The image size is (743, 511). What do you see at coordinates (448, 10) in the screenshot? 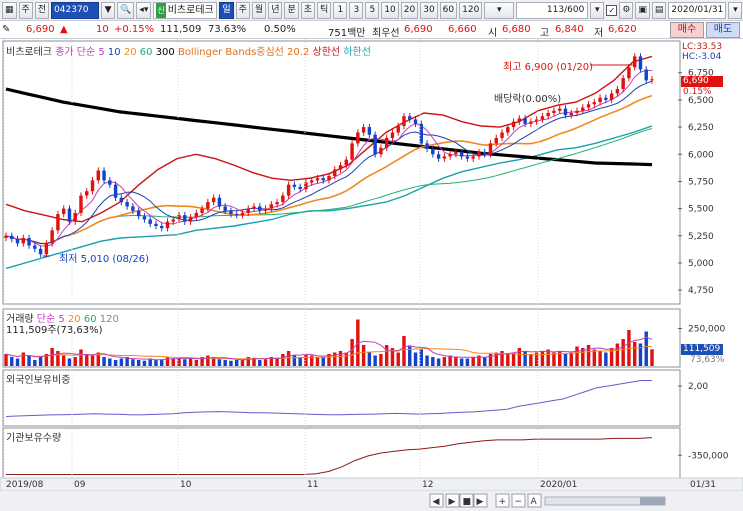
I see `minute-60: 60` at bounding box center [448, 10].